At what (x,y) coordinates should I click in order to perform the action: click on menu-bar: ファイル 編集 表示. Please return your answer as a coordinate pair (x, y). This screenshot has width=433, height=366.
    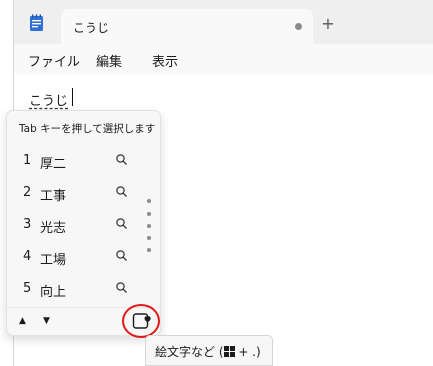
    Looking at the image, I should click on (223, 59).